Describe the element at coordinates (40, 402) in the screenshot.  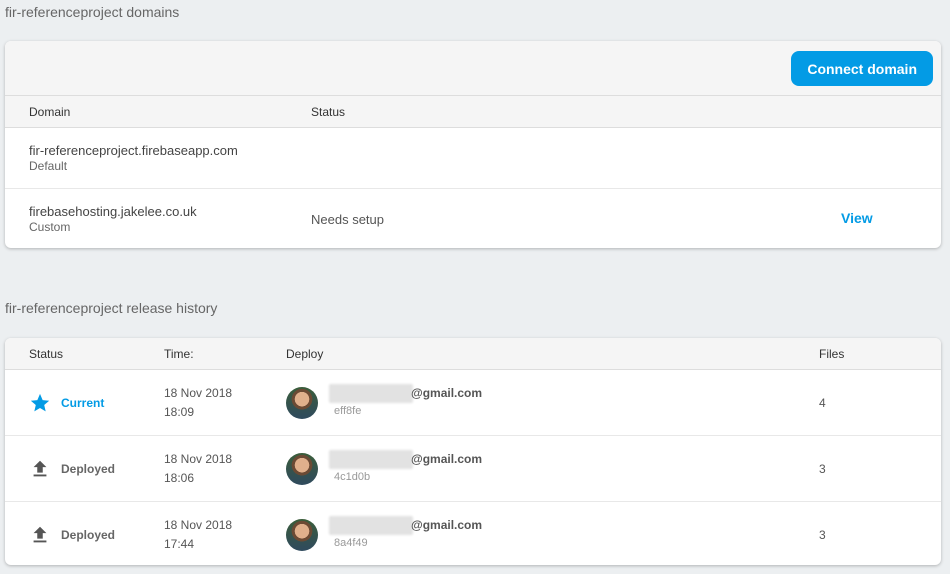
I see `star-icon` at that location.